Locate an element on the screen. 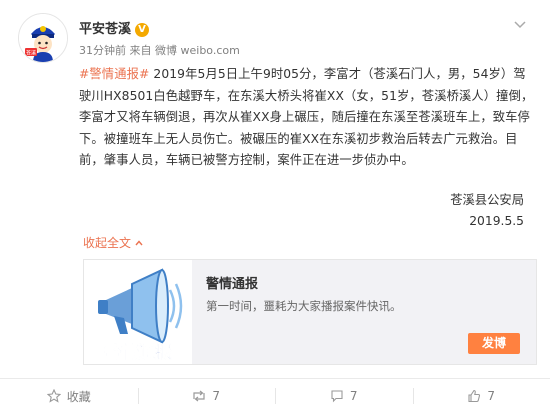 The height and width of the screenshot is (413, 550). topic-card-title: 警情通报 is located at coordinates (232, 282).